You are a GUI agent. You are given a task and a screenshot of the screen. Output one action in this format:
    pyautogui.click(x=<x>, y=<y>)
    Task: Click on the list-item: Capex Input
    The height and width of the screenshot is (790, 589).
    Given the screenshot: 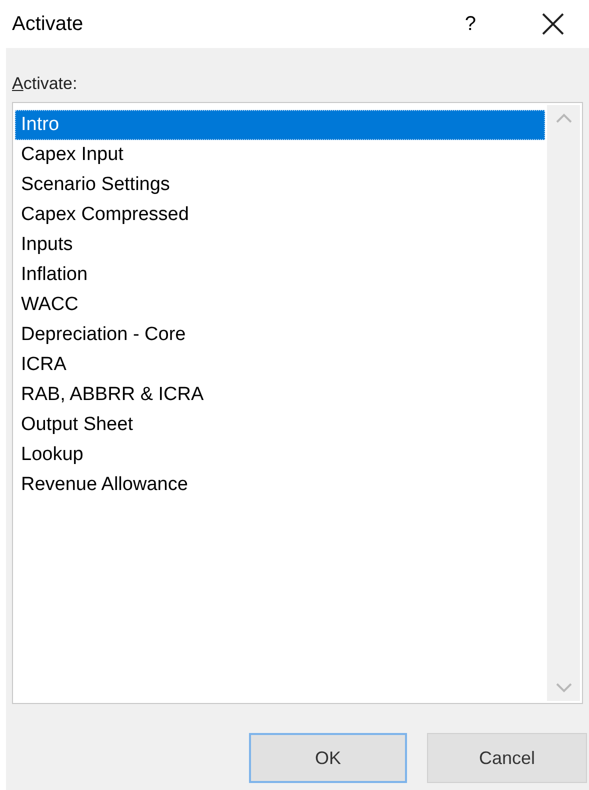 What is the action you would take?
    pyautogui.click(x=280, y=155)
    